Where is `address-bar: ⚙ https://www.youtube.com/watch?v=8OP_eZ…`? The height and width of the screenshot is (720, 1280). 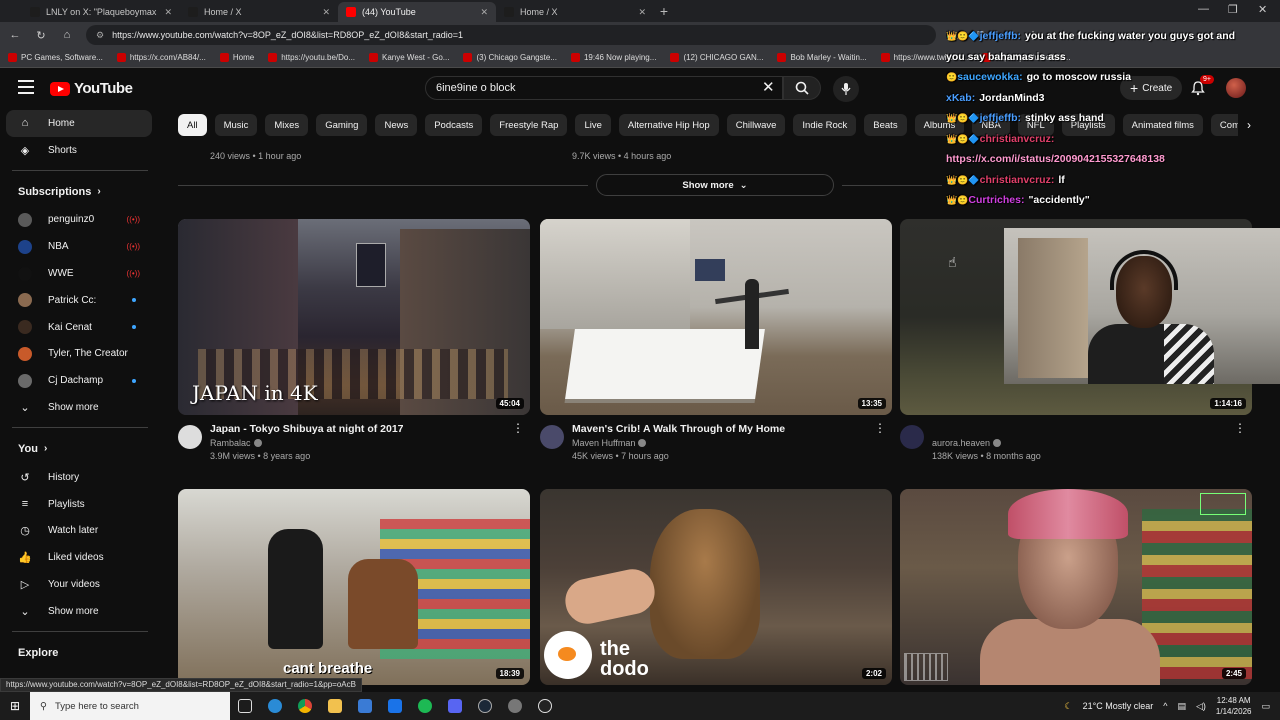
address-bar: ⚙ https://www.youtube.com/watch?v=8OP_eZ… is located at coordinates (511, 35).